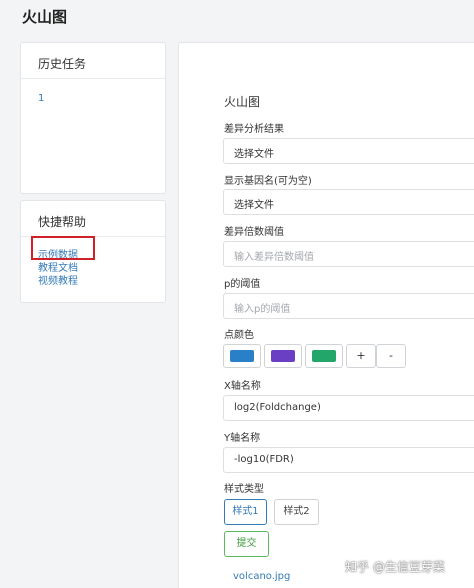  What do you see at coordinates (244, 489) in the screenshot?
I see `style-type-label: 样式类型` at bounding box center [244, 489].